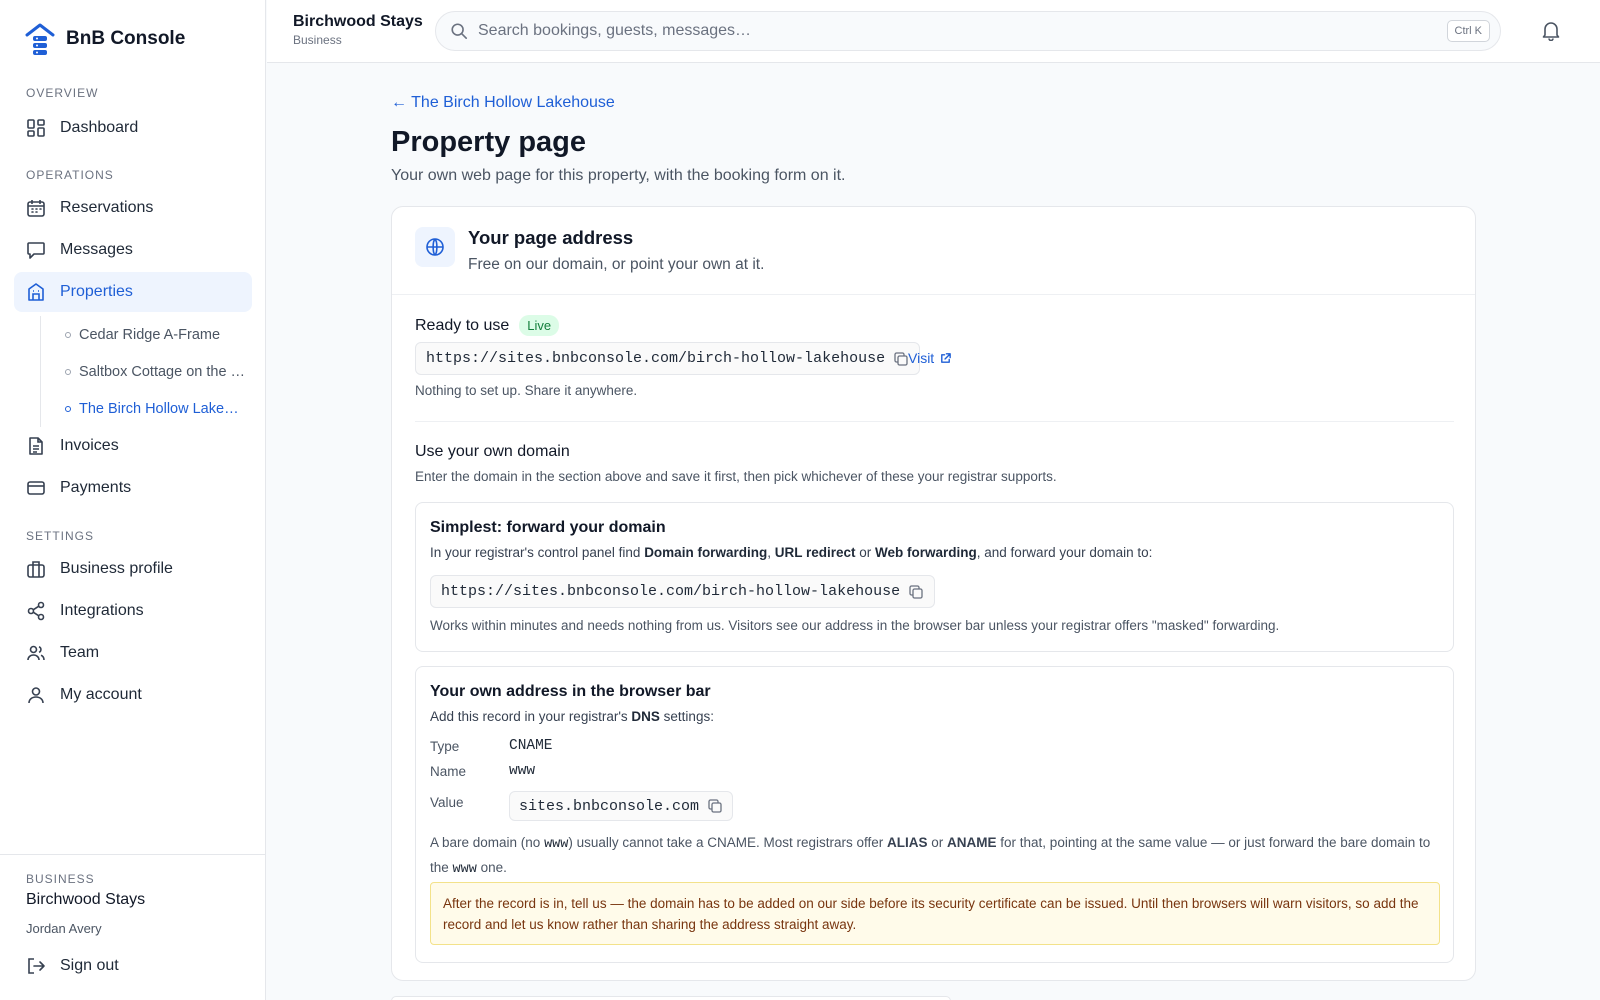 The image size is (1600, 1000). Describe the element at coordinates (99, 127) in the screenshot. I see `sidebar-item-label: Dashboard` at that location.